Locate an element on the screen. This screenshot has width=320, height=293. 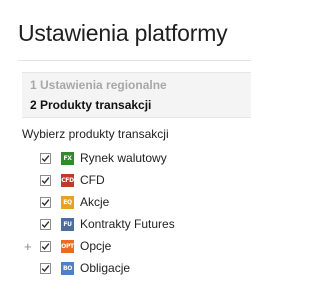
fu-icon: FU is located at coordinates (67, 224).